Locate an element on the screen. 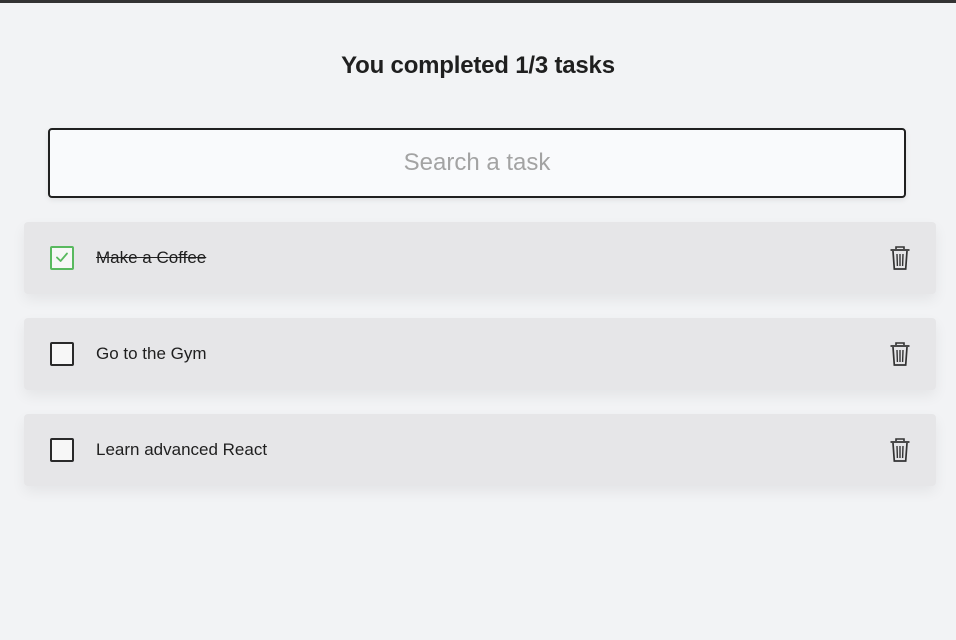 The height and width of the screenshot is (640, 956). todo-text: Learn advanced React is located at coordinates (182, 449).